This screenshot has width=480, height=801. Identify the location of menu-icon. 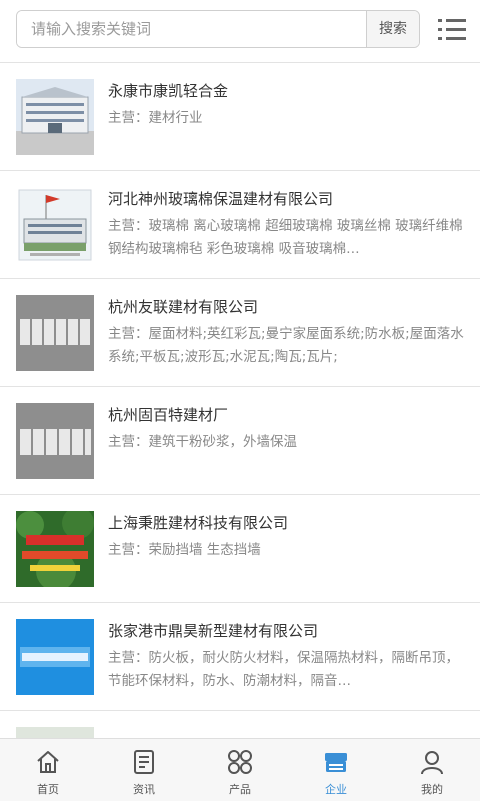
(452, 30).